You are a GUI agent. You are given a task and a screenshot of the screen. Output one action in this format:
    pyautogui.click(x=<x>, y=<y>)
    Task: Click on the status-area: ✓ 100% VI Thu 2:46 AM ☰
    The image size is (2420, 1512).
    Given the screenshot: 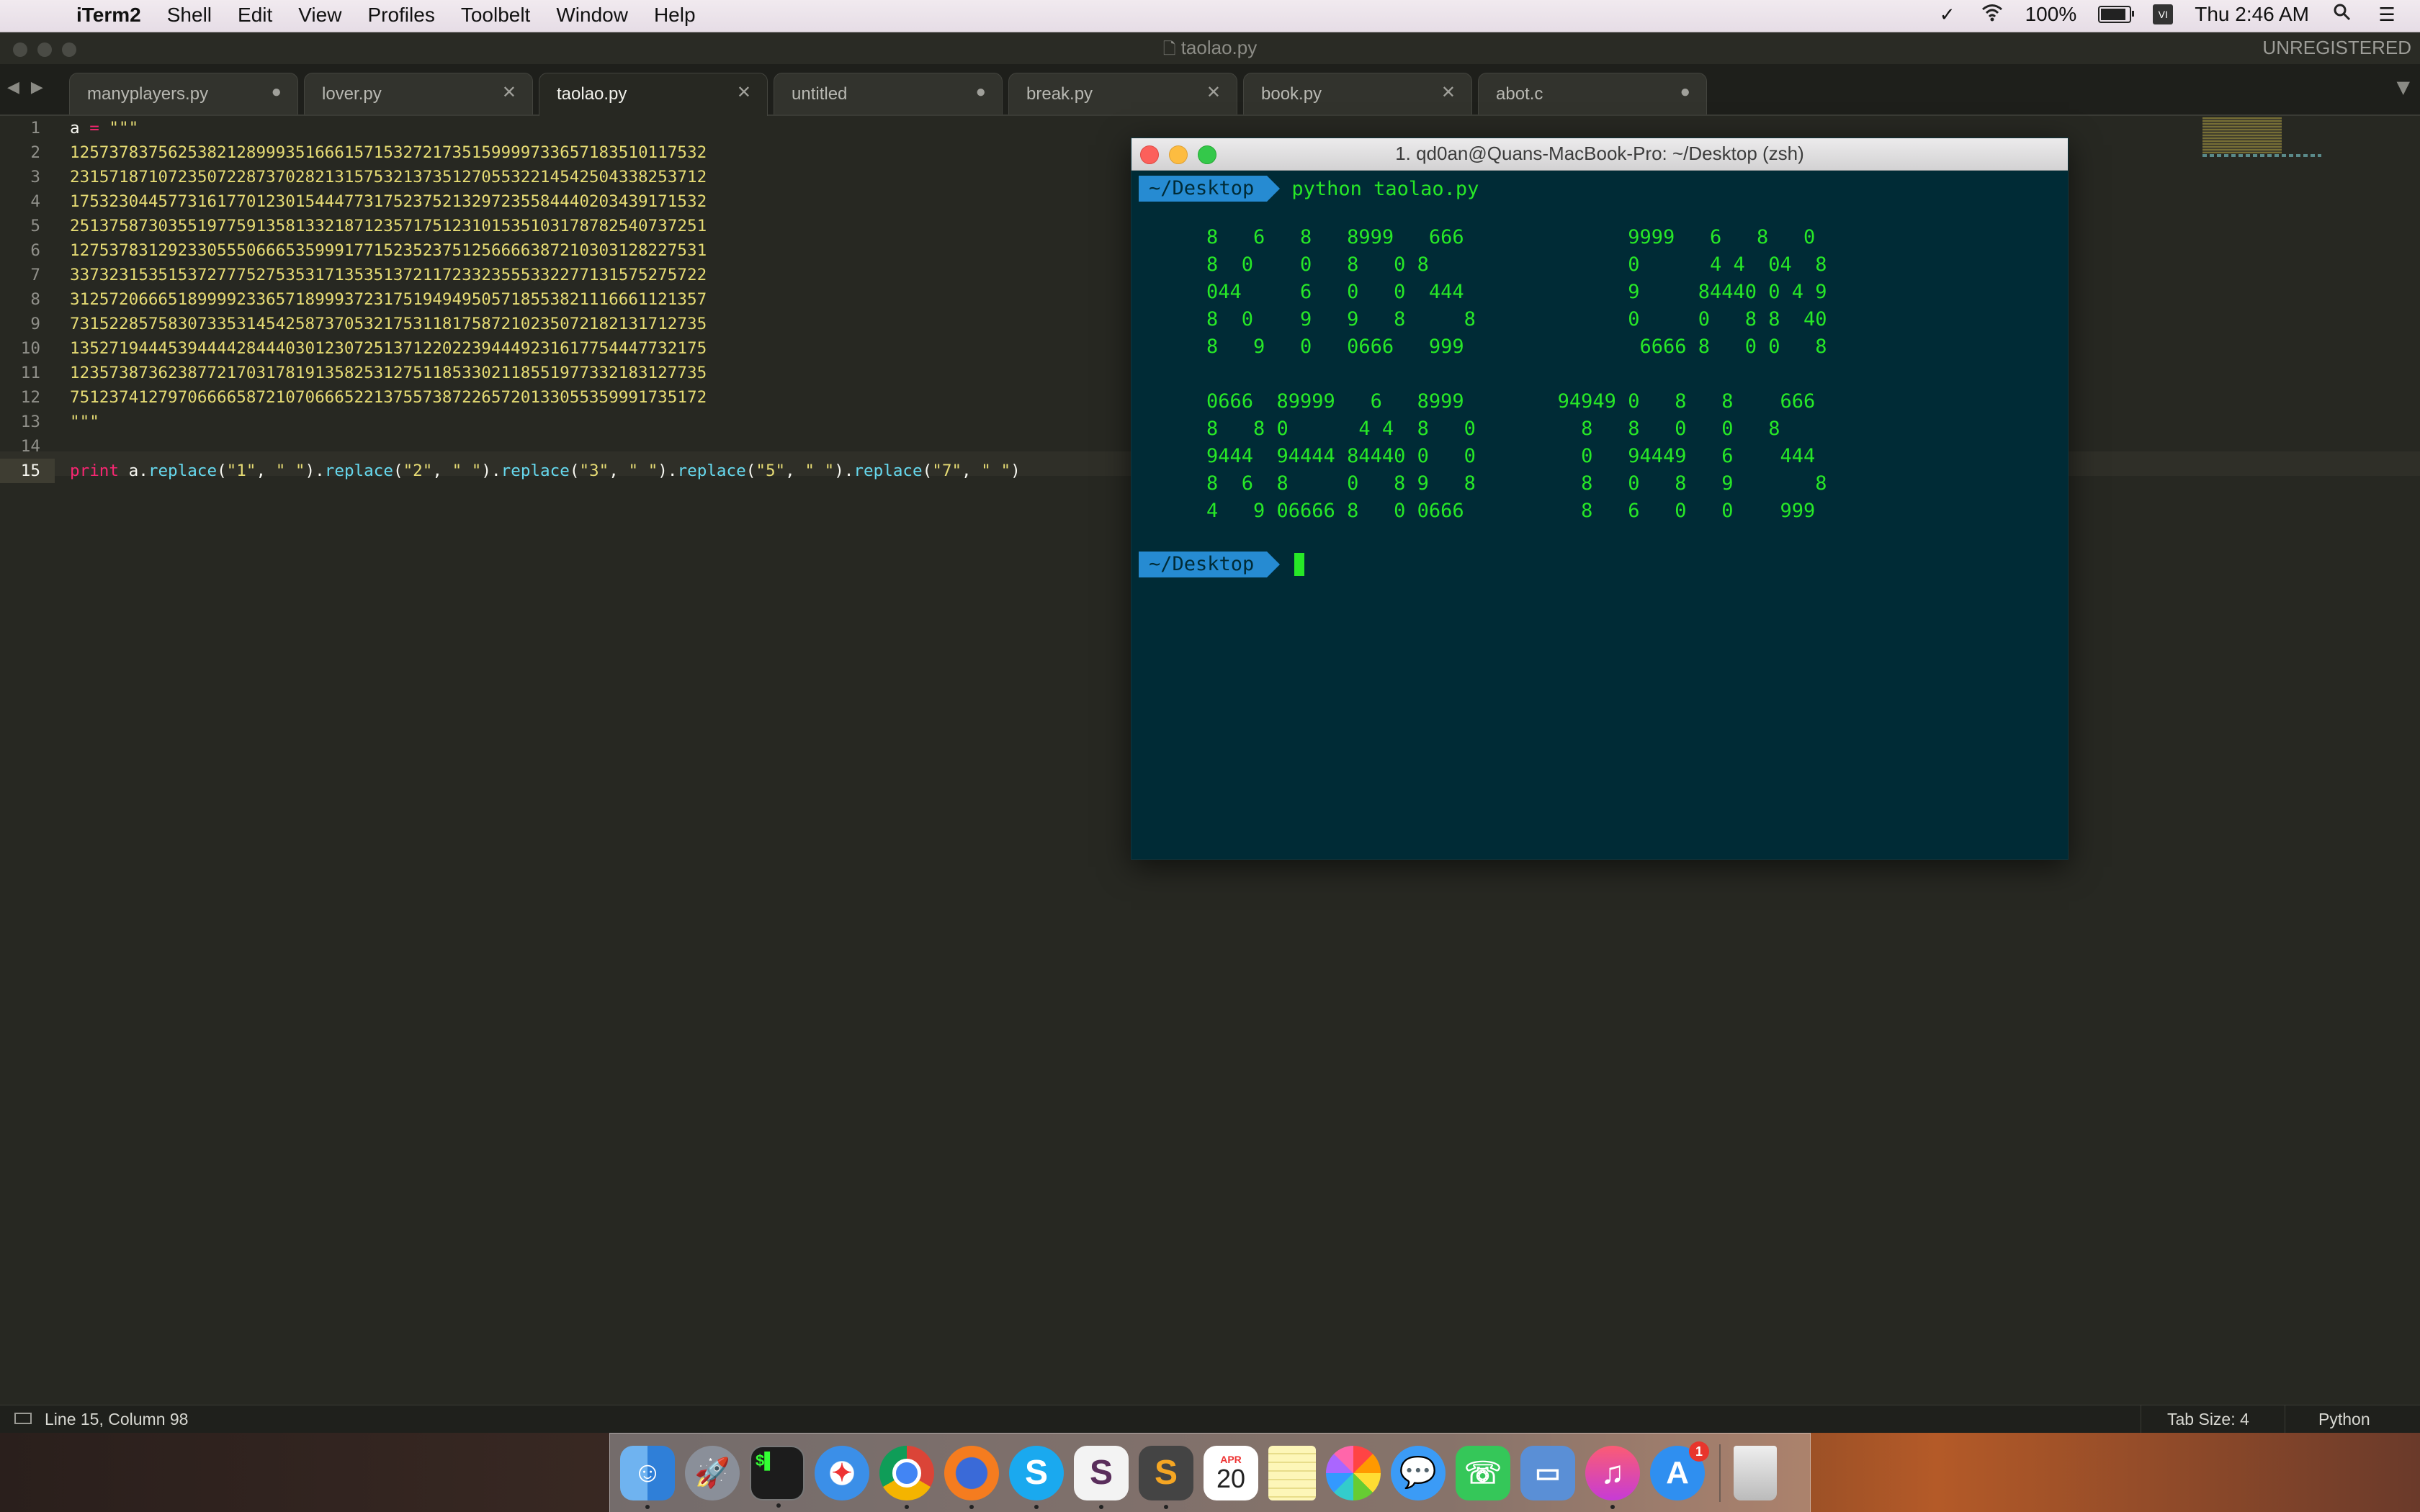 What is the action you would take?
    pyautogui.click(x=2156, y=14)
    